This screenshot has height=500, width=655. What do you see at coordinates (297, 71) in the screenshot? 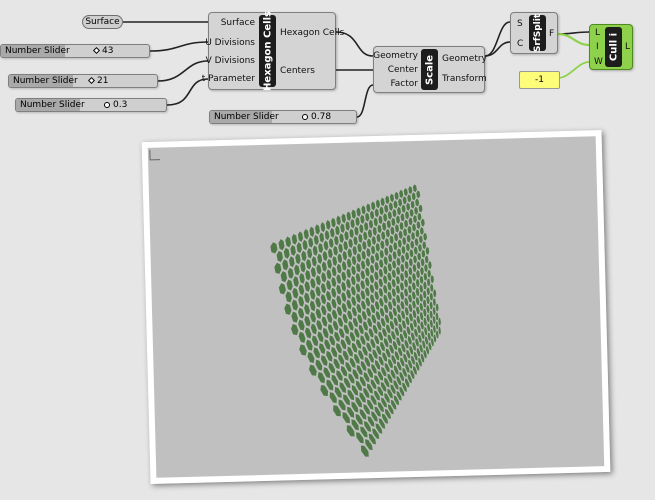
I see `output-centers: Centers` at bounding box center [297, 71].